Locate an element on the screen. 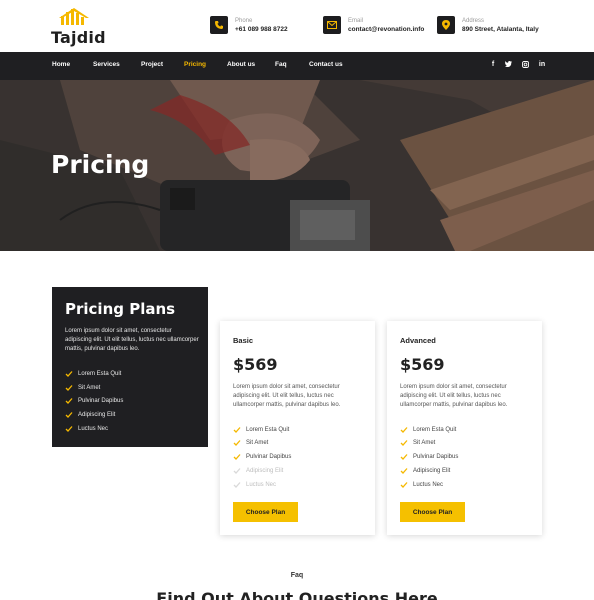 Image resolution: width=594 pixels, height=600 pixels. linkedin-icon: in is located at coordinates (542, 64).